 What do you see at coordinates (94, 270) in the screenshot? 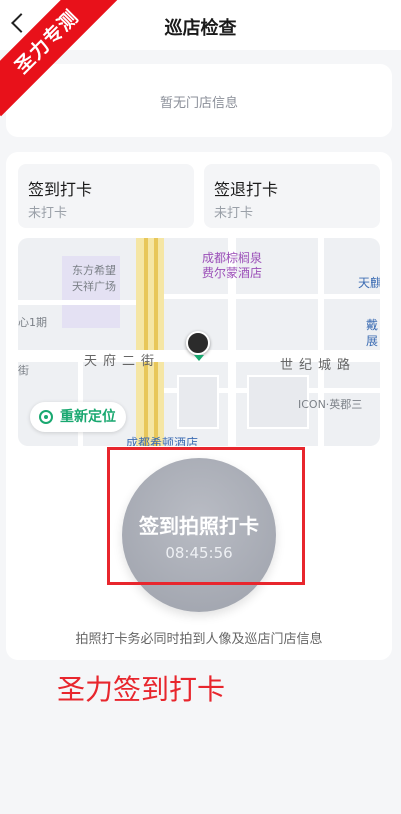
I see `map-label: 东方希望` at bounding box center [94, 270].